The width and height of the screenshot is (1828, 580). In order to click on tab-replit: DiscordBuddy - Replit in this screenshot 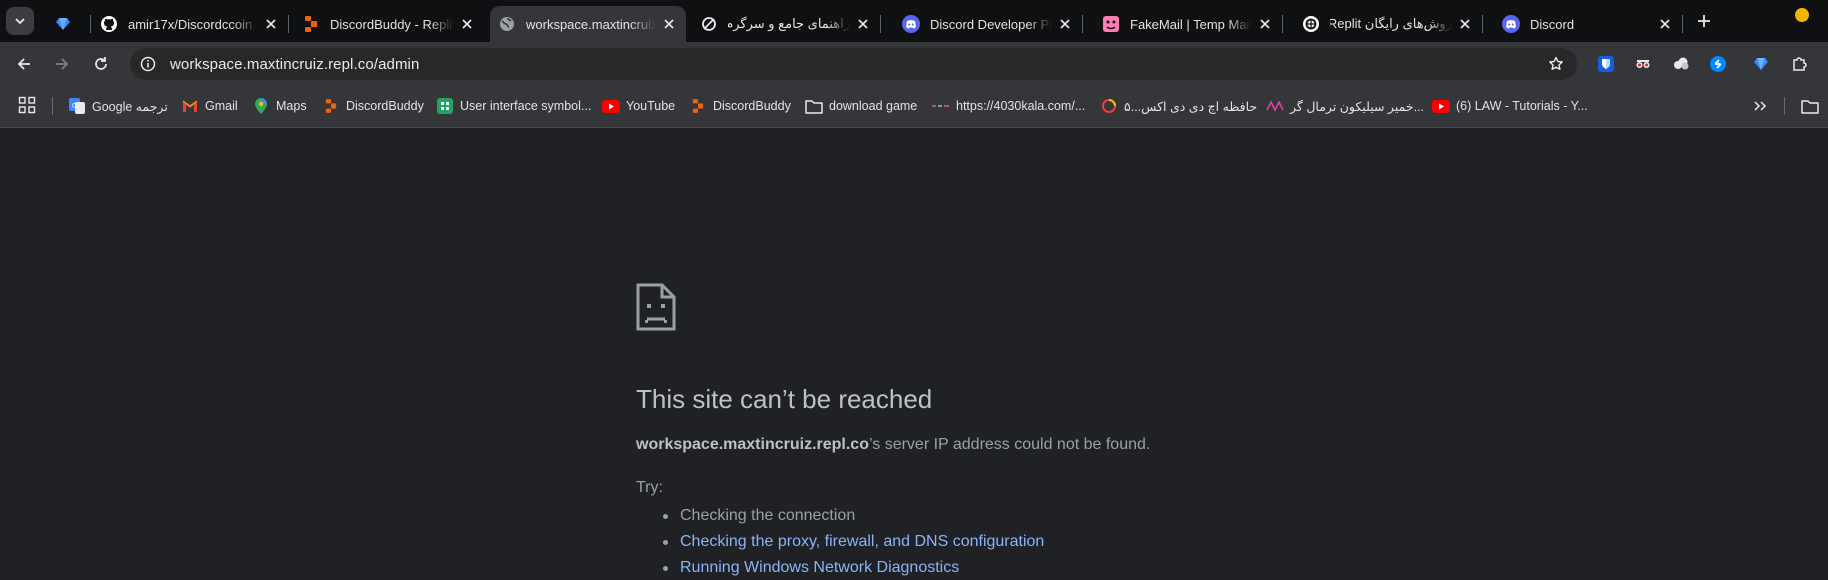, I will do `click(389, 24)`.